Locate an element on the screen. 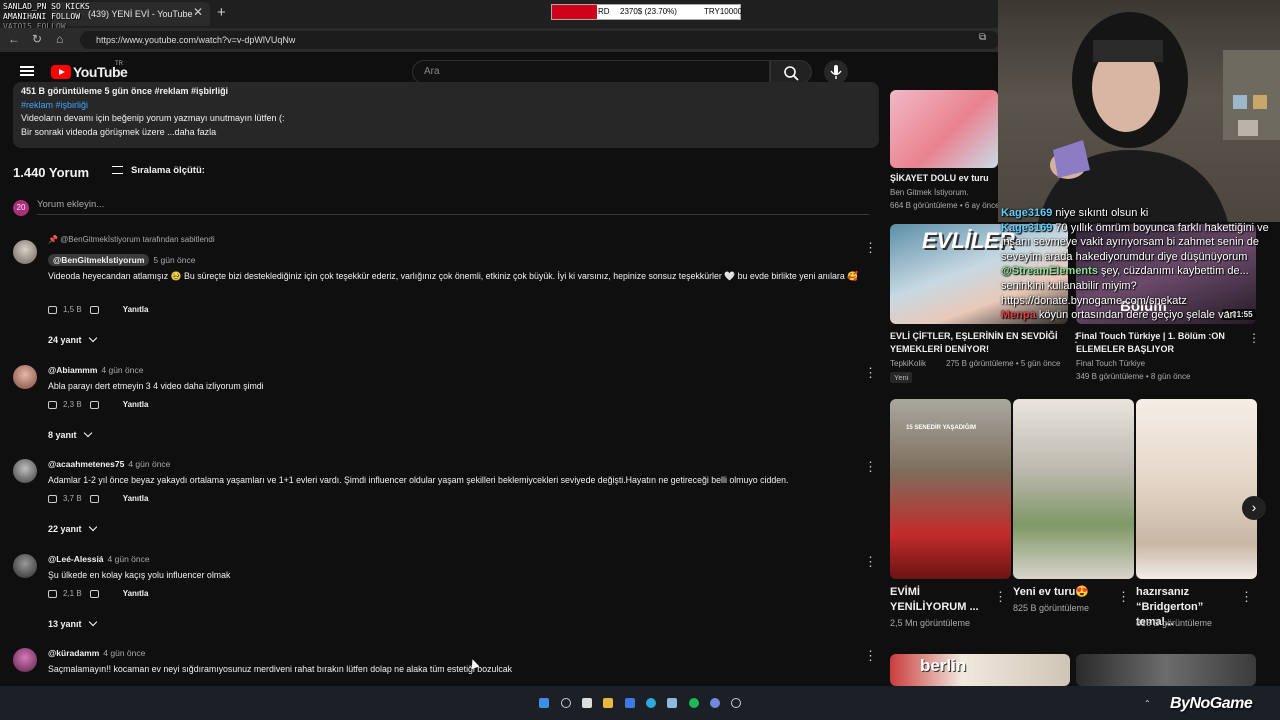 The height and width of the screenshot is (720, 1280). browser-icon is located at coordinates (651, 703).